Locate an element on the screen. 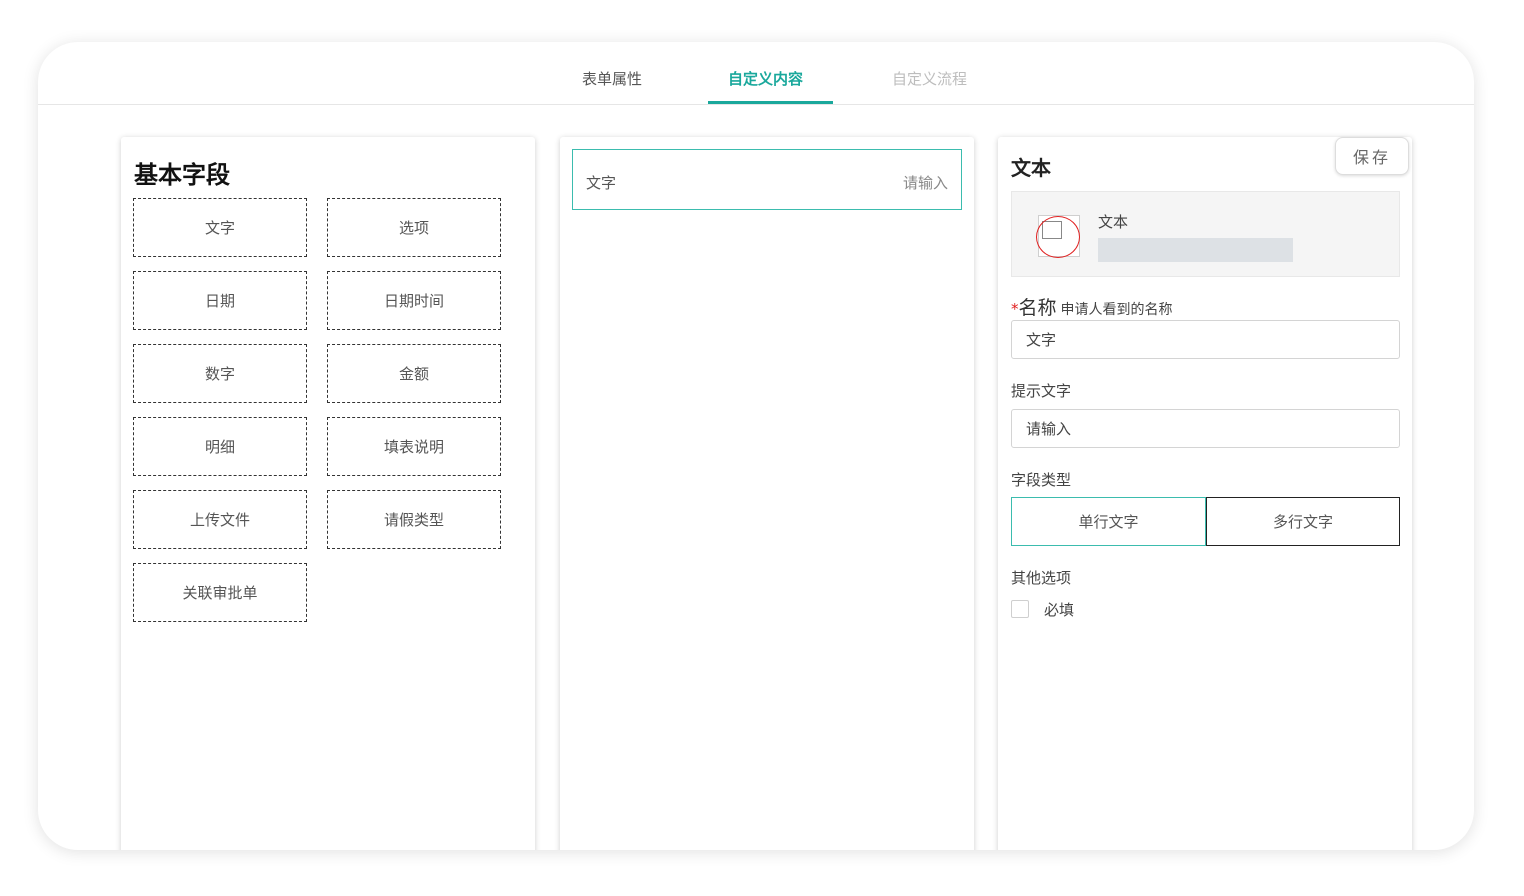 The width and height of the screenshot is (1524, 896). preview-input-placeholder is located at coordinates (1195, 250).